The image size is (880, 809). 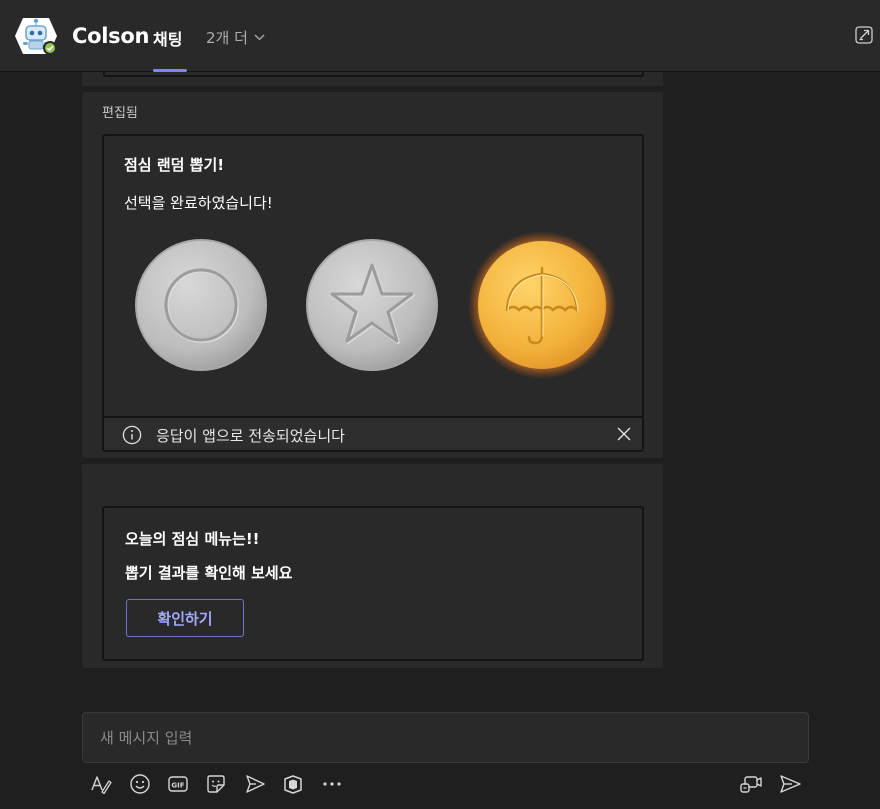 I want to click on coin-star, so click(x=372, y=305).